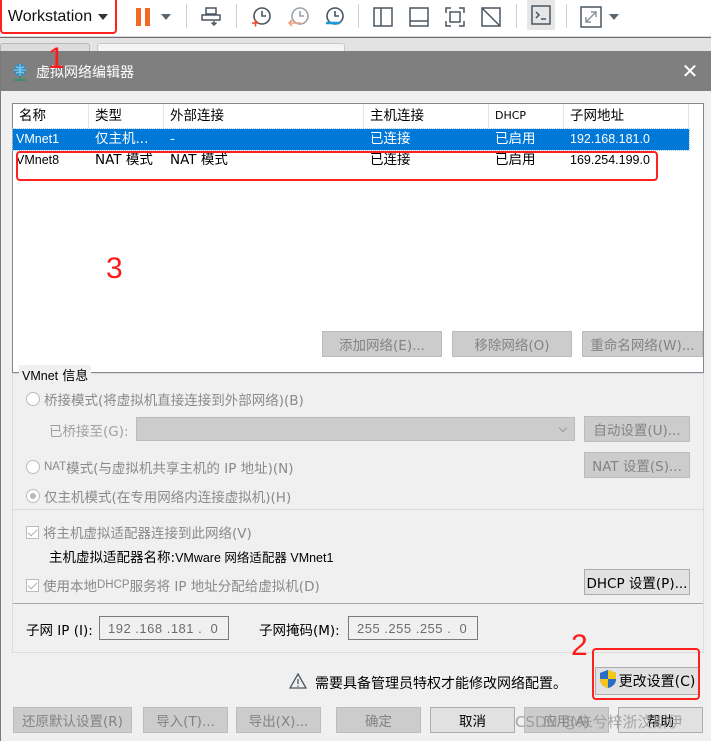  I want to click on remove-network-button: 移除网络(O), so click(512, 344).